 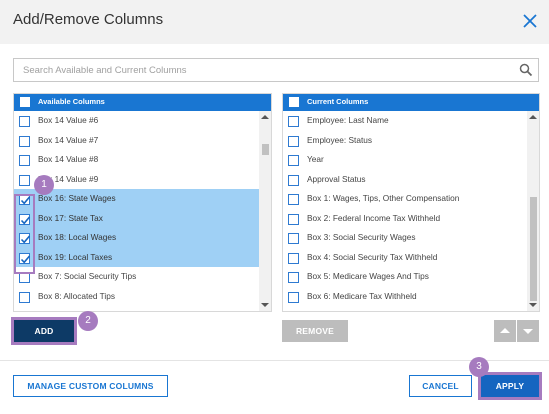 I want to click on current-scrollbar, so click(x=533, y=211).